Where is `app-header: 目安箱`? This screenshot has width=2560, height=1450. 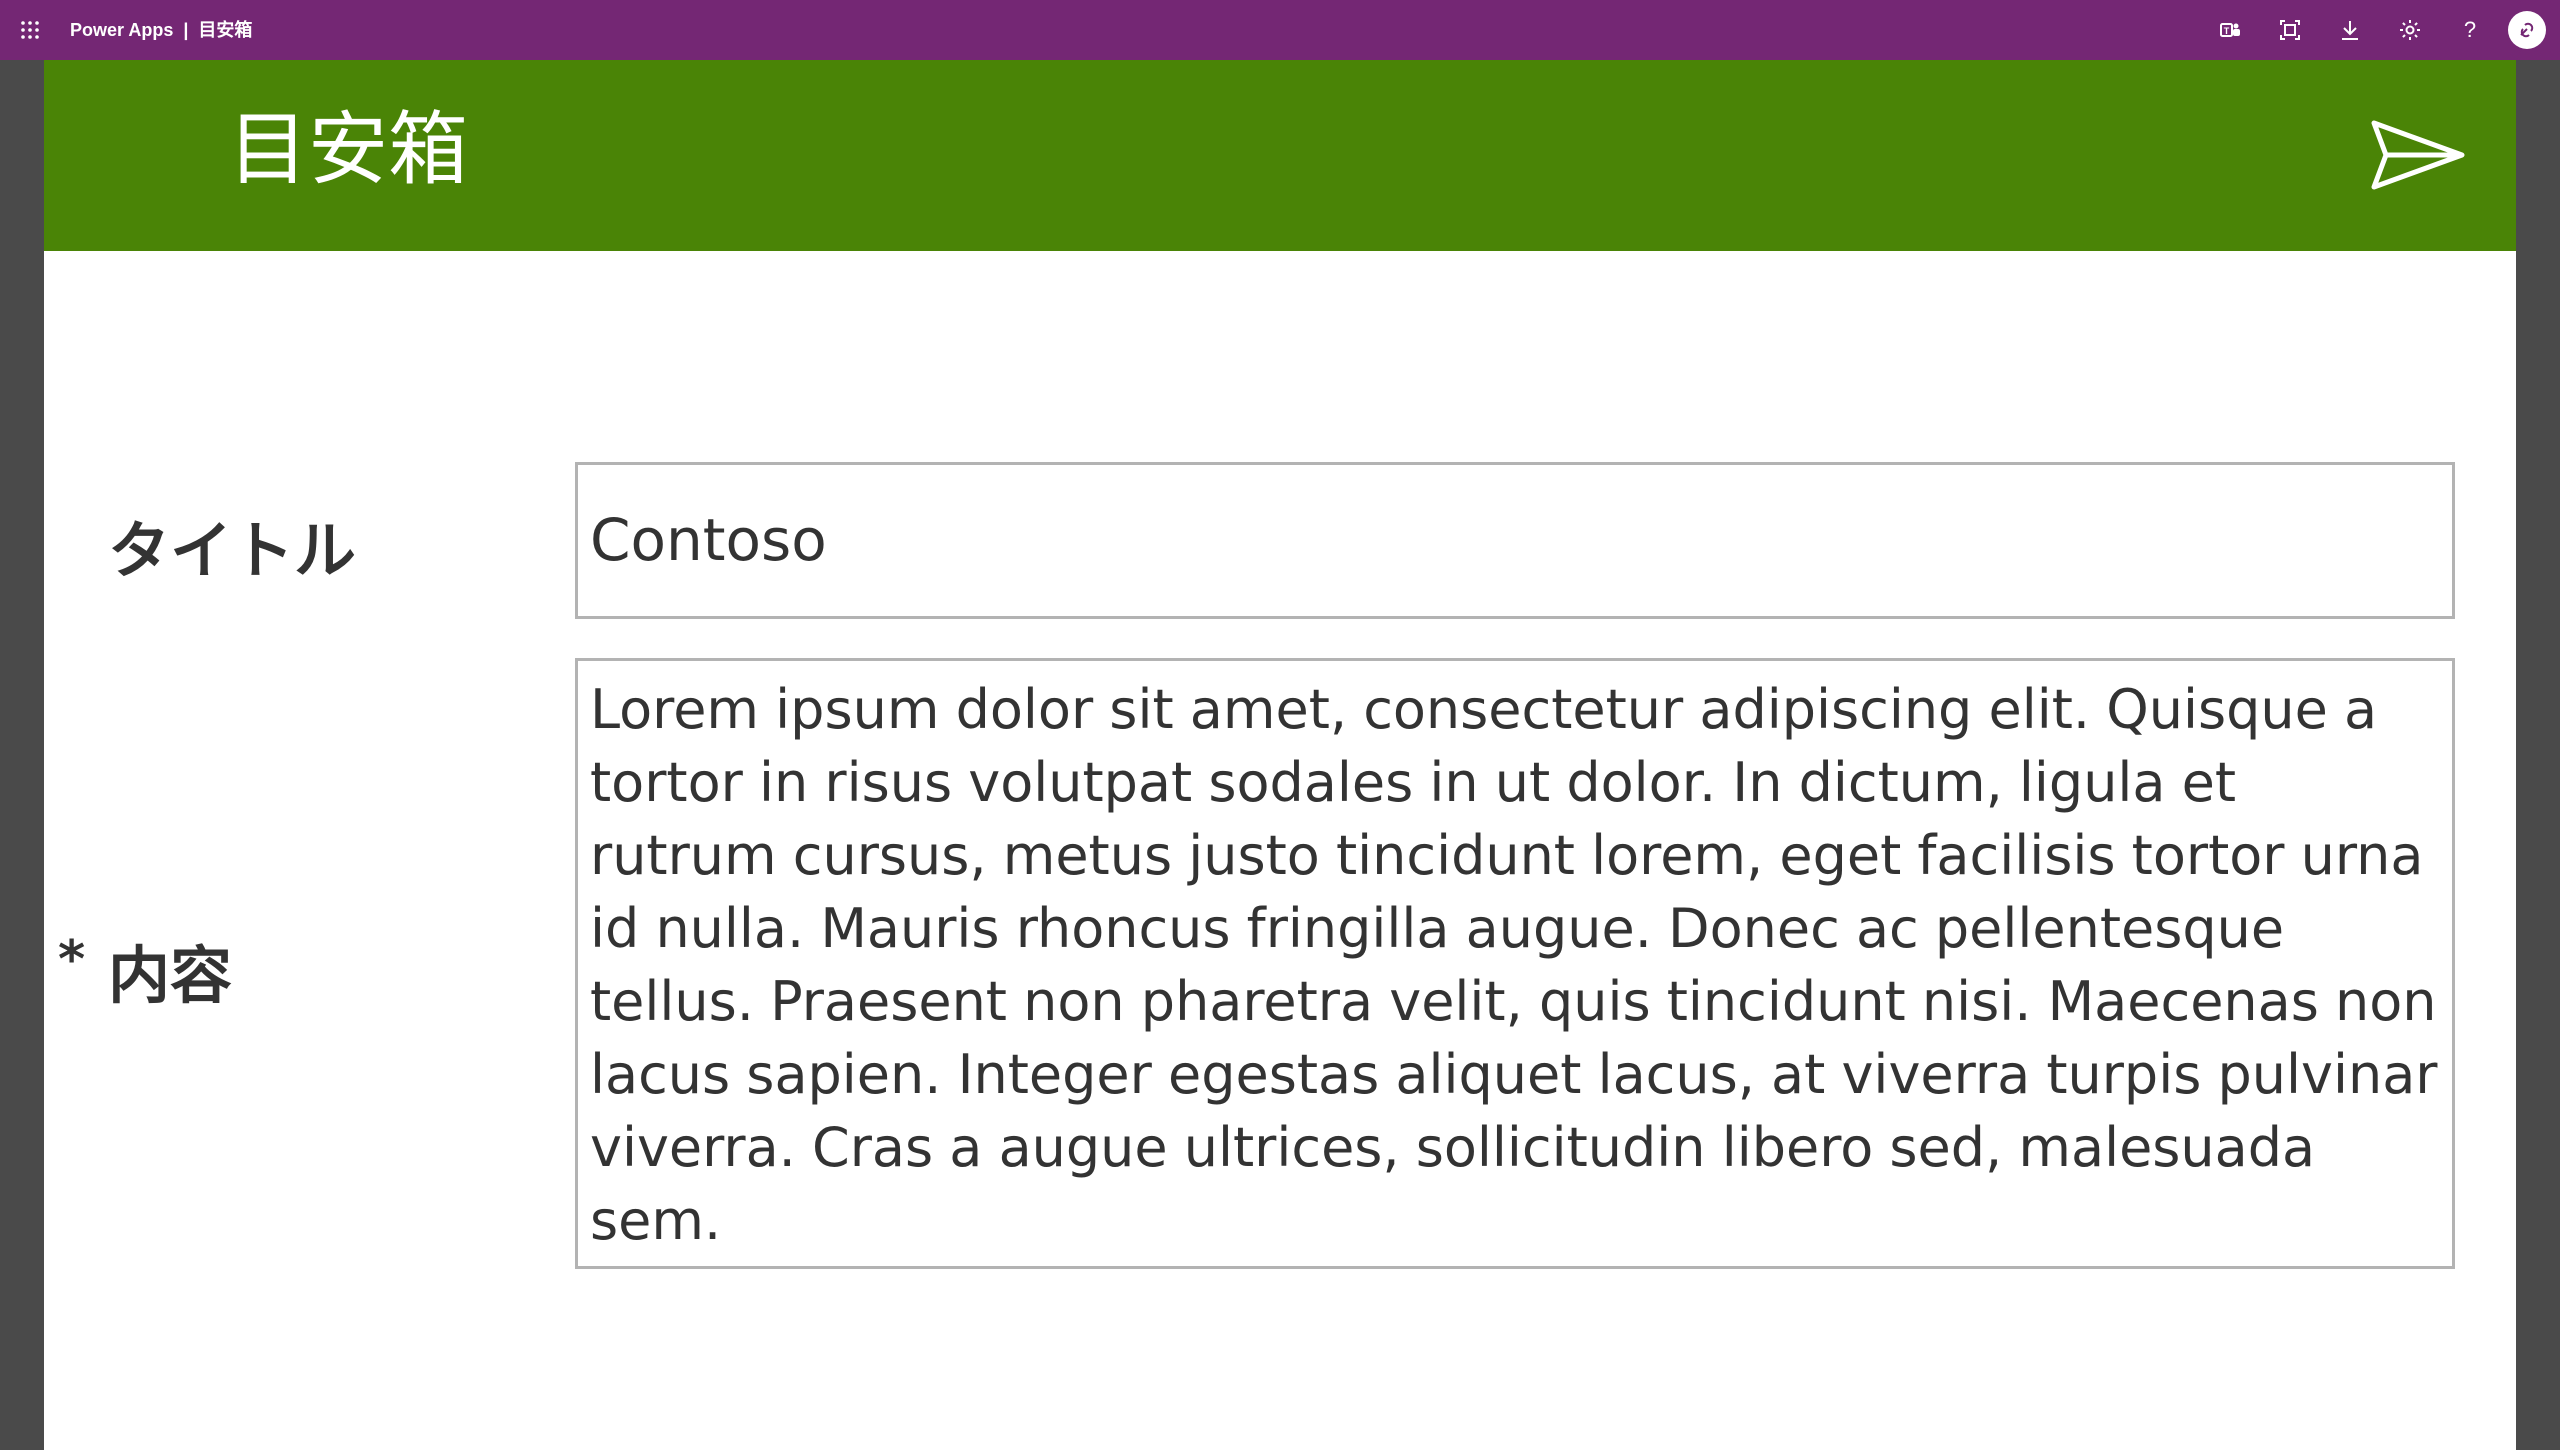 app-header: 目安箱 is located at coordinates (1280, 155).